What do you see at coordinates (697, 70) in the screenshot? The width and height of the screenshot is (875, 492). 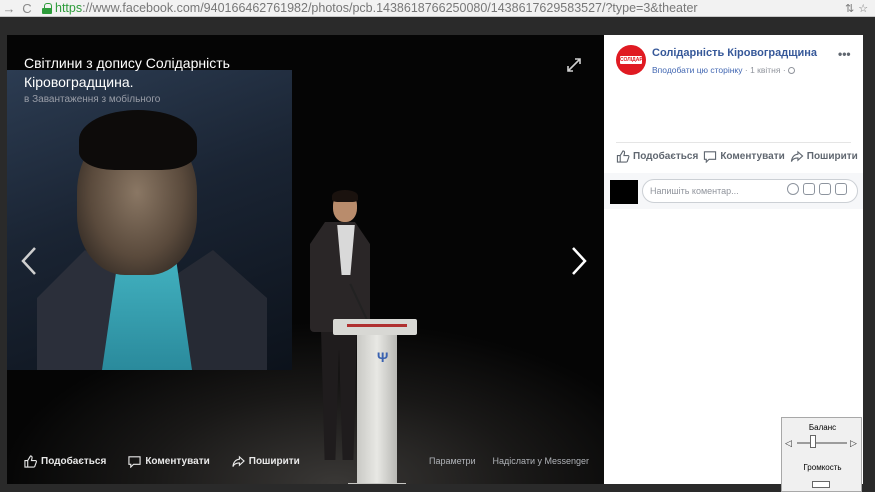 I see `like-page-link: Вподобати цю сторінку` at bounding box center [697, 70].